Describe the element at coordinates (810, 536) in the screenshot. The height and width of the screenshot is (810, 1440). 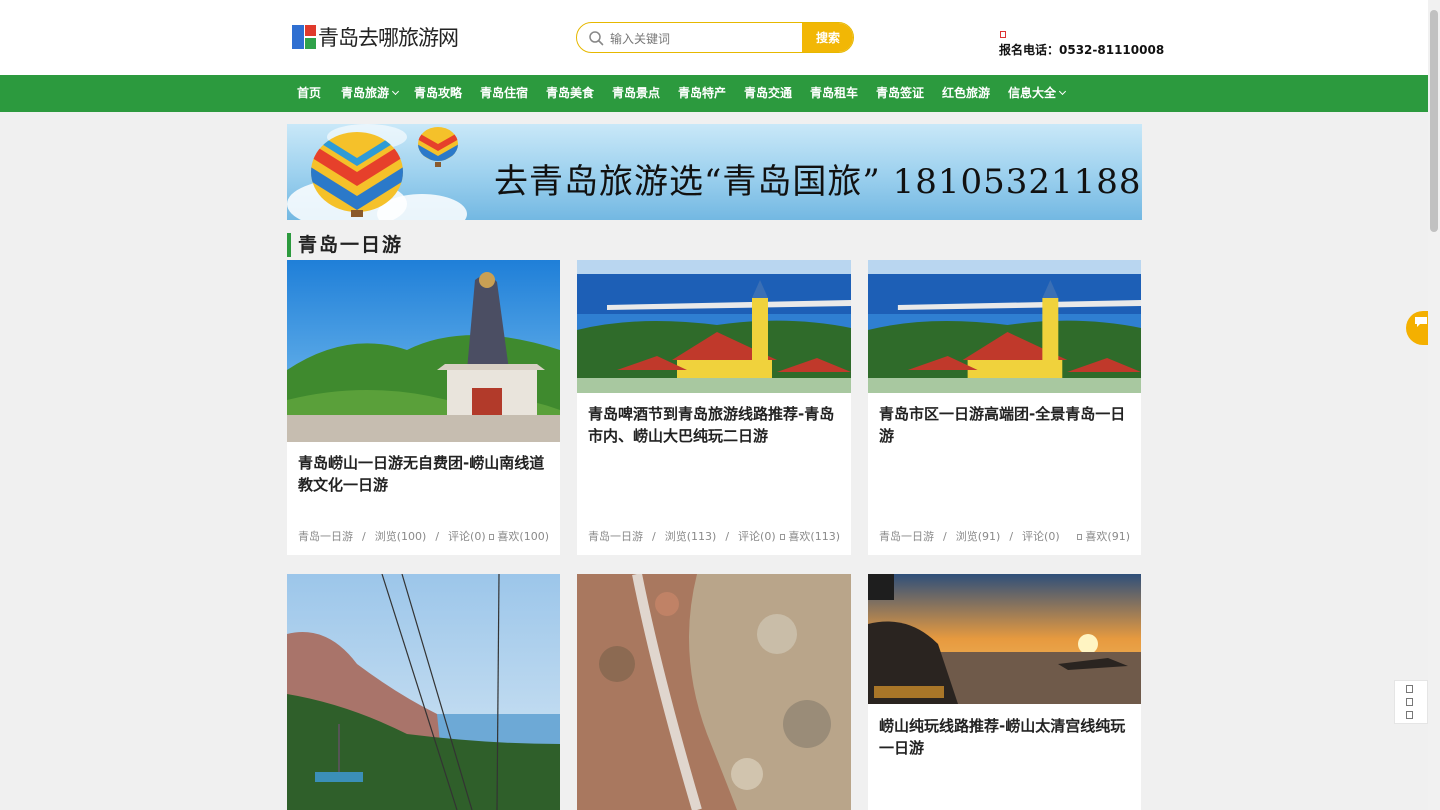
I see `like-button: 喜欢(113)` at that location.